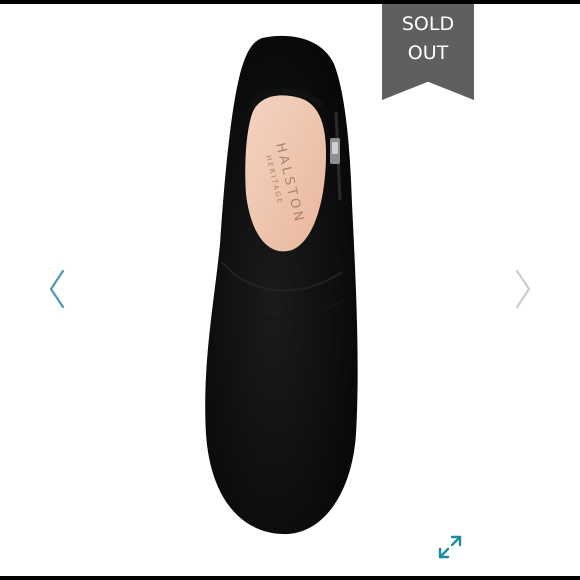 The width and height of the screenshot is (580, 580). I want to click on previous-image-button, so click(57, 289).